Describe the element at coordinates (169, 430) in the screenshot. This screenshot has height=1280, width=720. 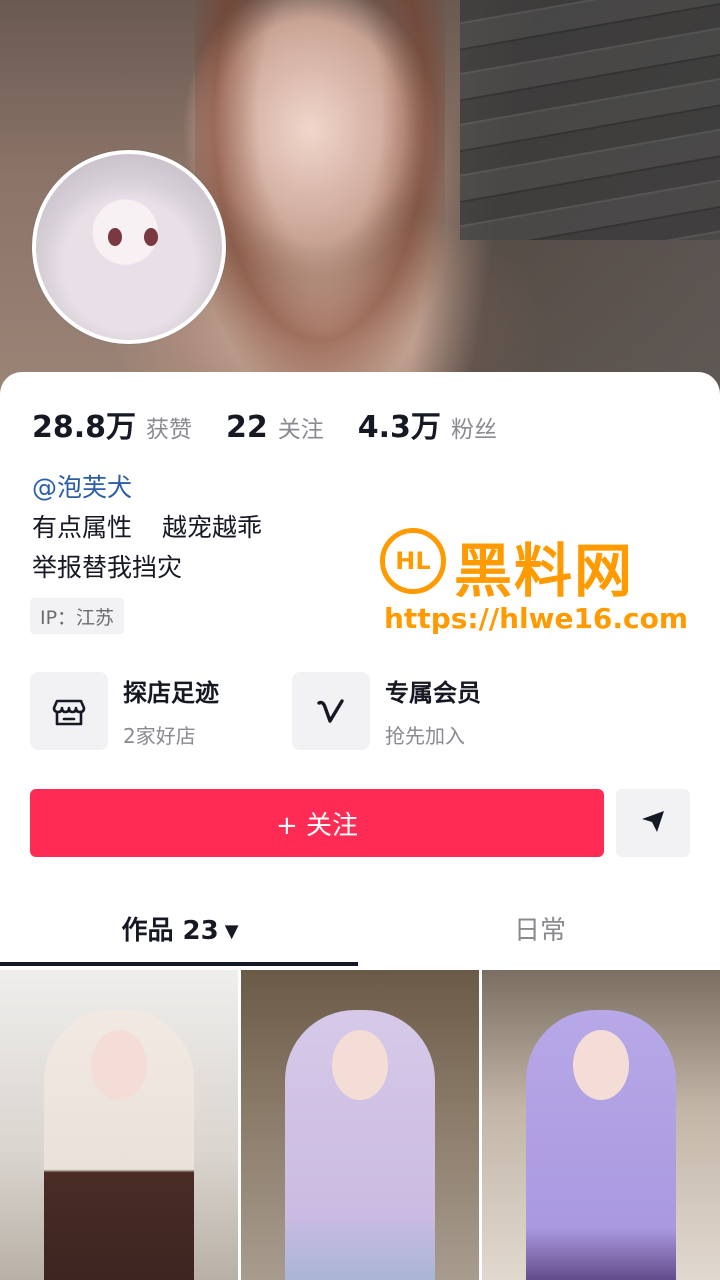
I see `stat-likes-label: 获赞` at that location.